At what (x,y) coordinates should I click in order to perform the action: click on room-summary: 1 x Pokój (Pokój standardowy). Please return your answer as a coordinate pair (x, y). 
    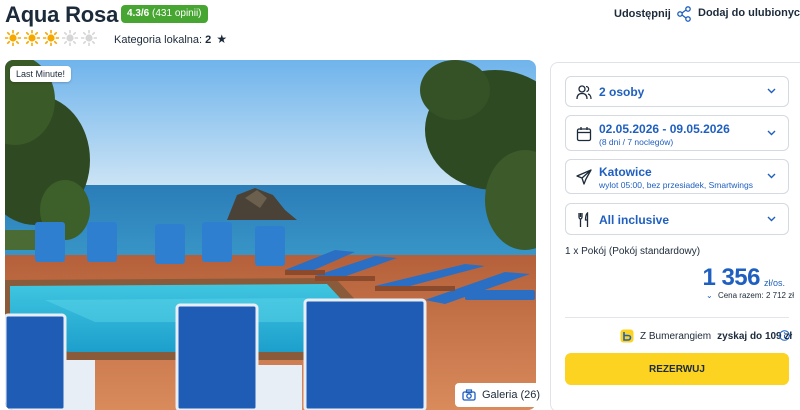
    Looking at the image, I should click on (632, 251).